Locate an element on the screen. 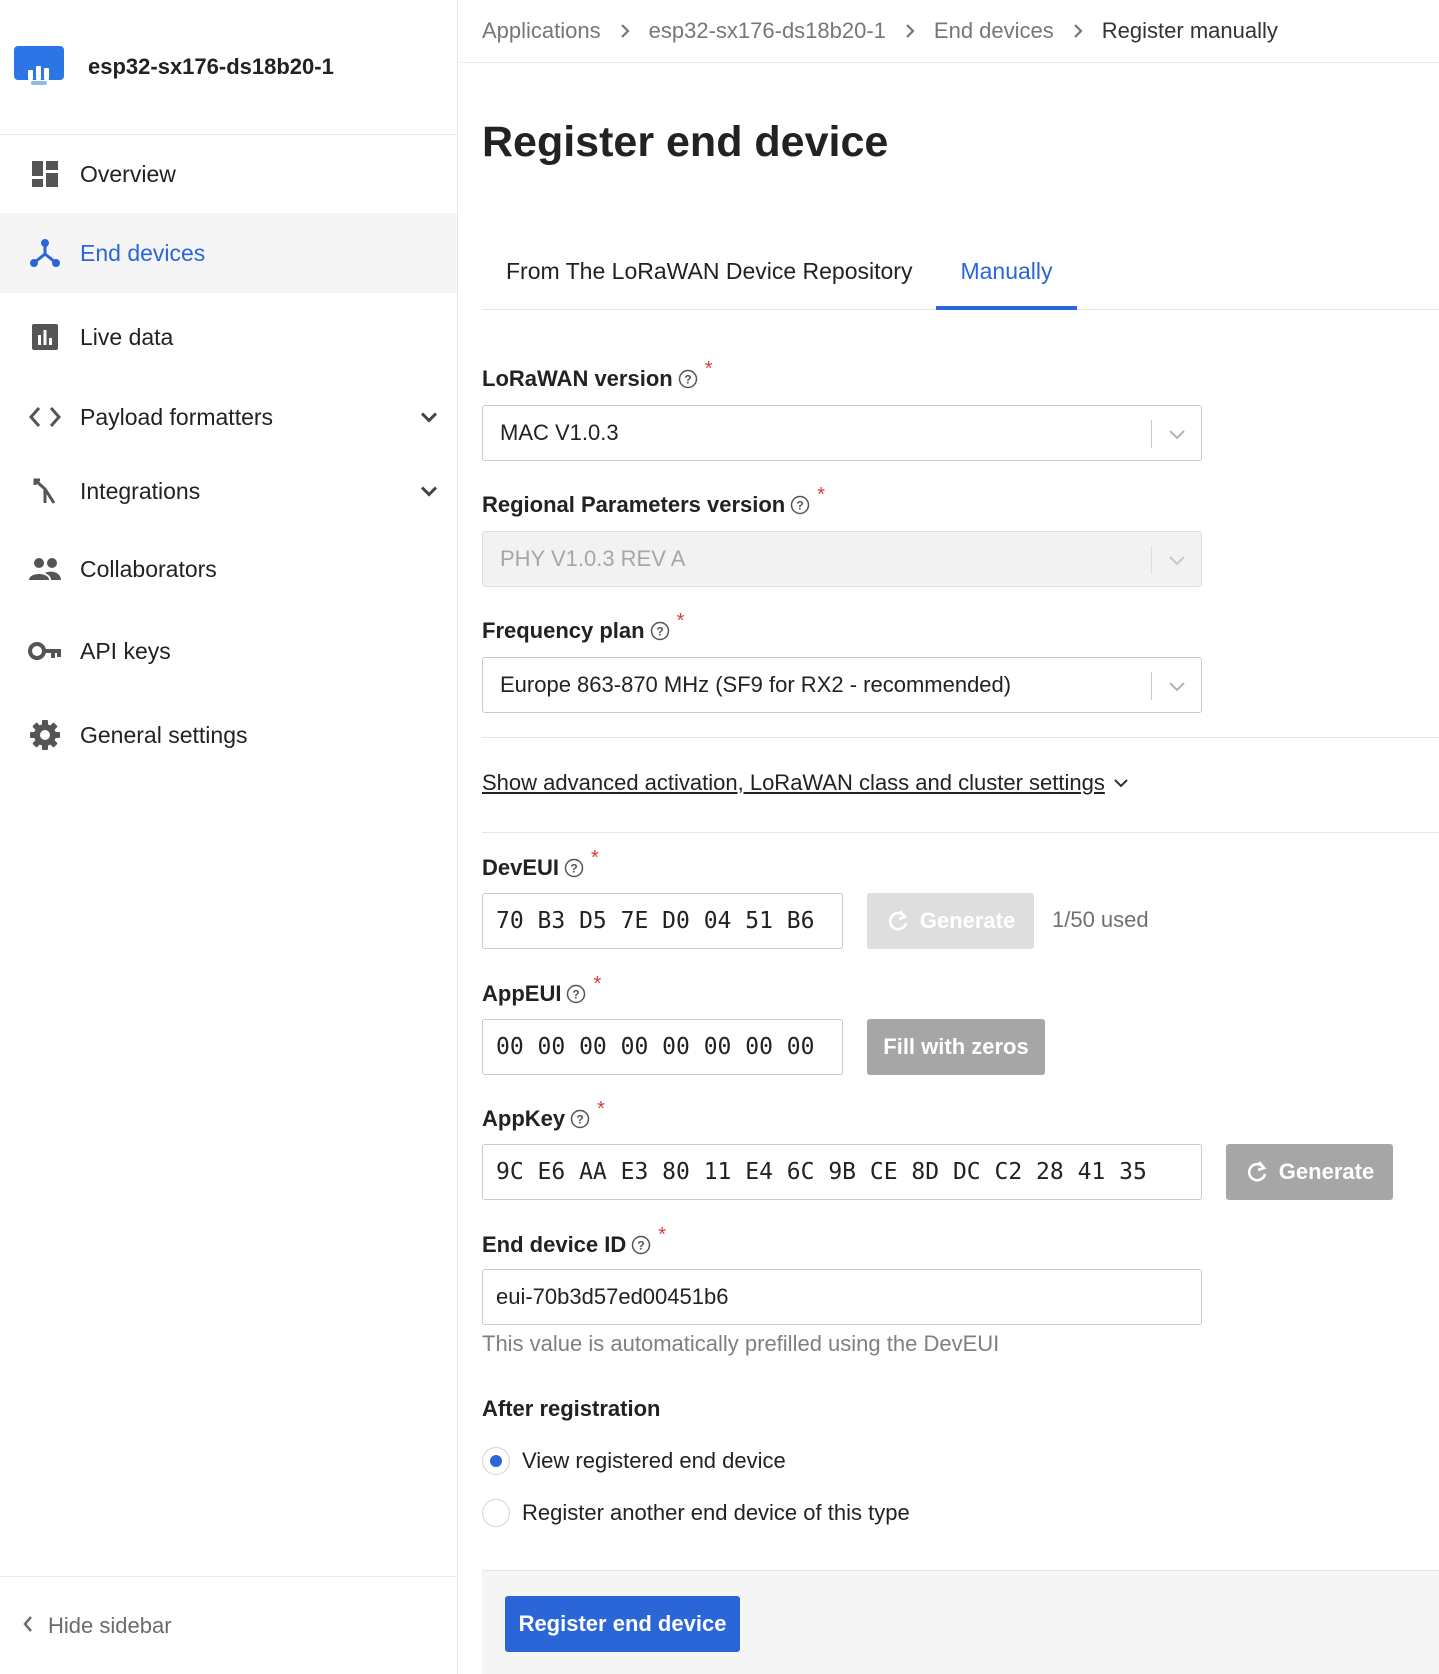 This screenshot has height=1674, width=1439. lorawan-version-select: MAC V1.0.3 is located at coordinates (842, 433).